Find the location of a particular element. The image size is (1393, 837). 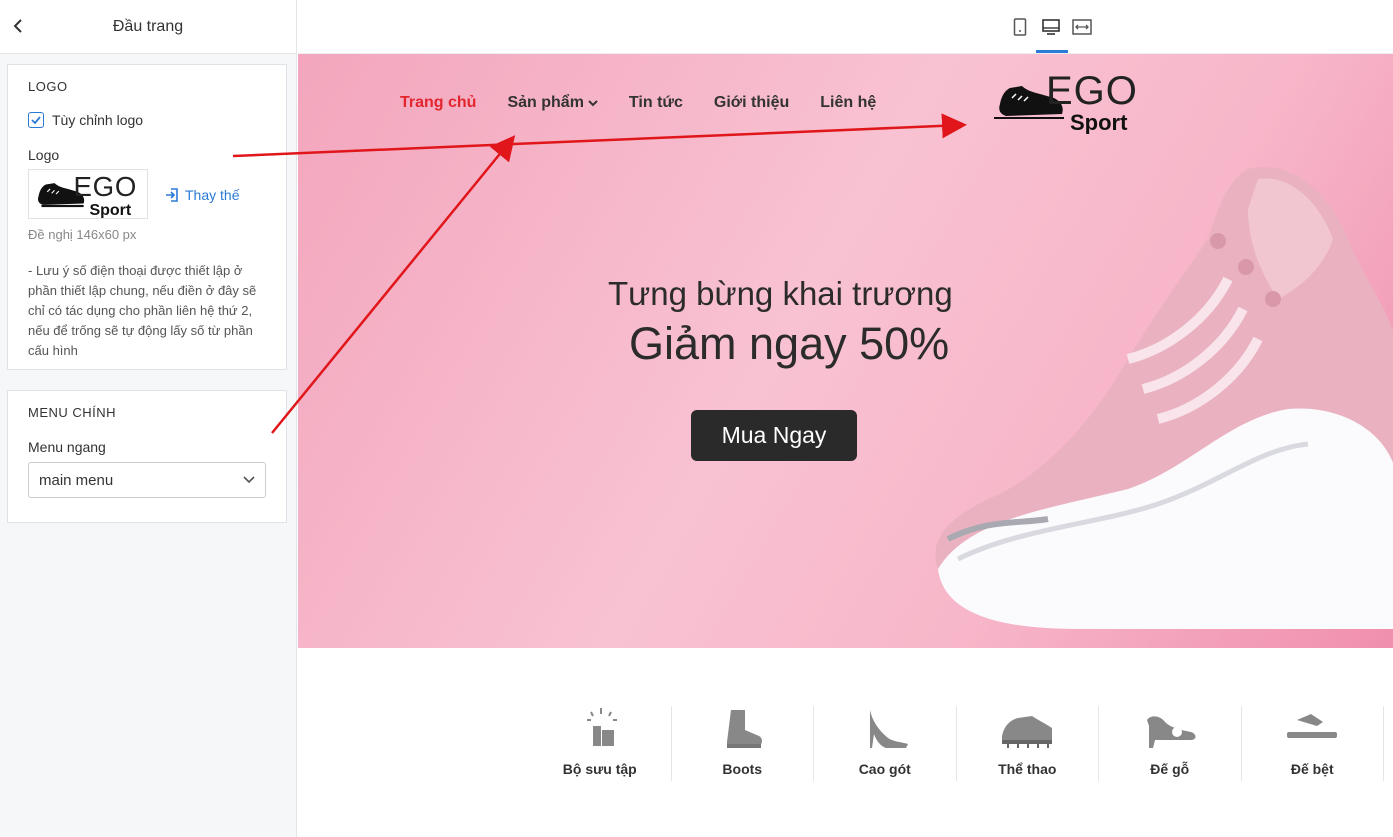

site-logo: EGO Sport is located at coordinates (1068, 101).